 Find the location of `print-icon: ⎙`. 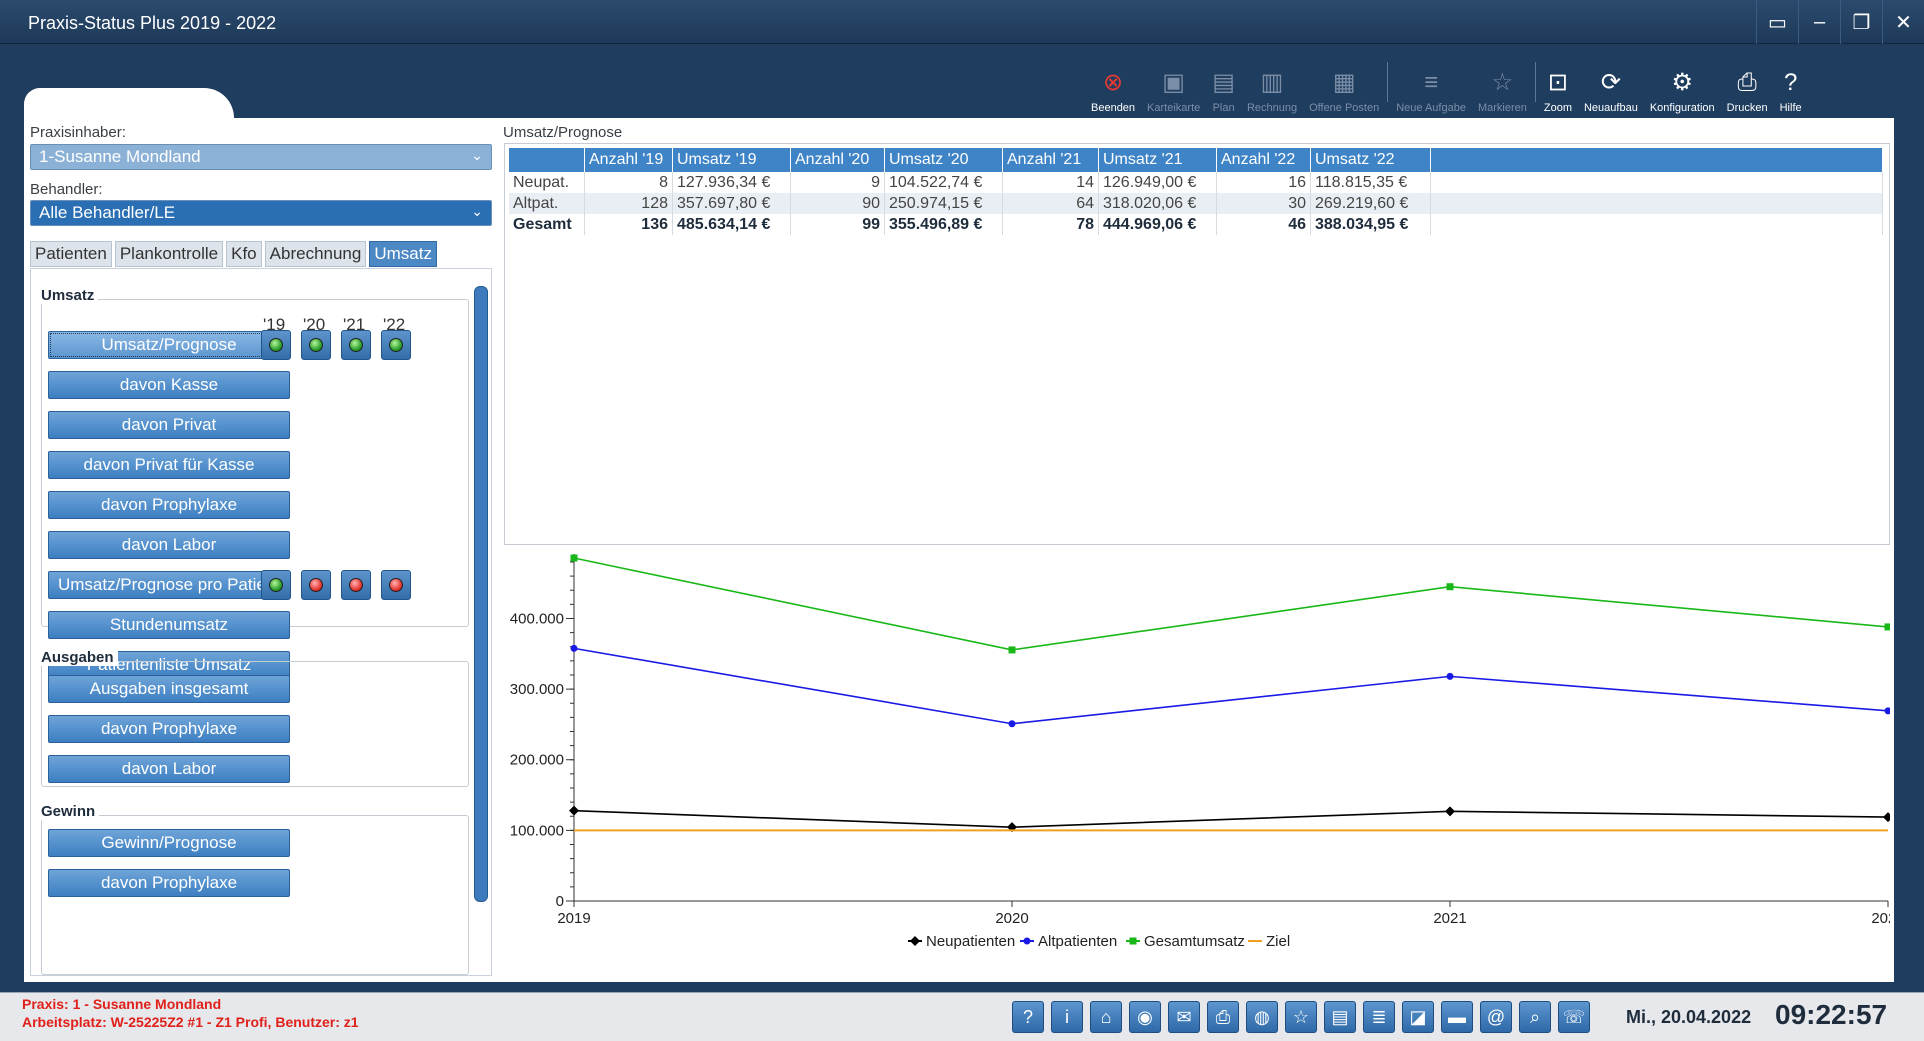

print-icon: ⎙ is located at coordinates (1223, 1017).